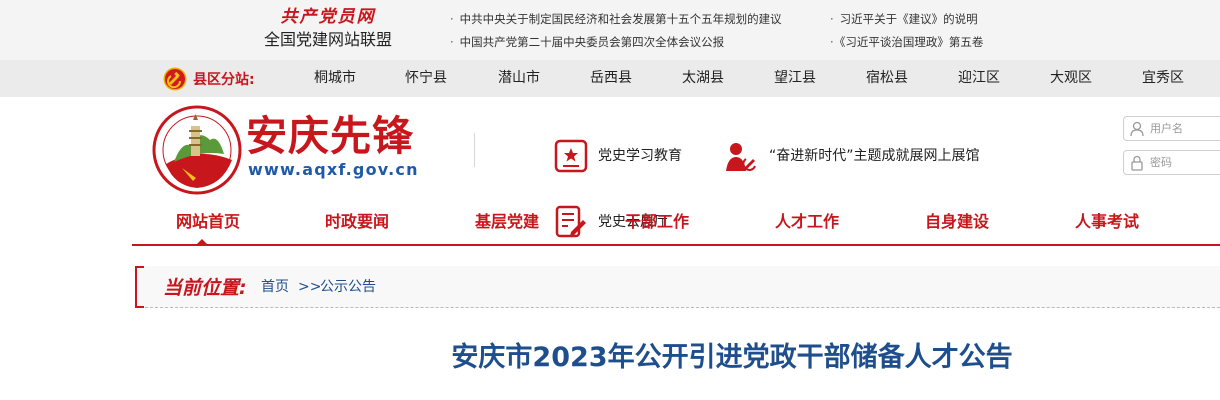  Describe the element at coordinates (741, 156) in the screenshot. I see `exhibition-icon` at that location.